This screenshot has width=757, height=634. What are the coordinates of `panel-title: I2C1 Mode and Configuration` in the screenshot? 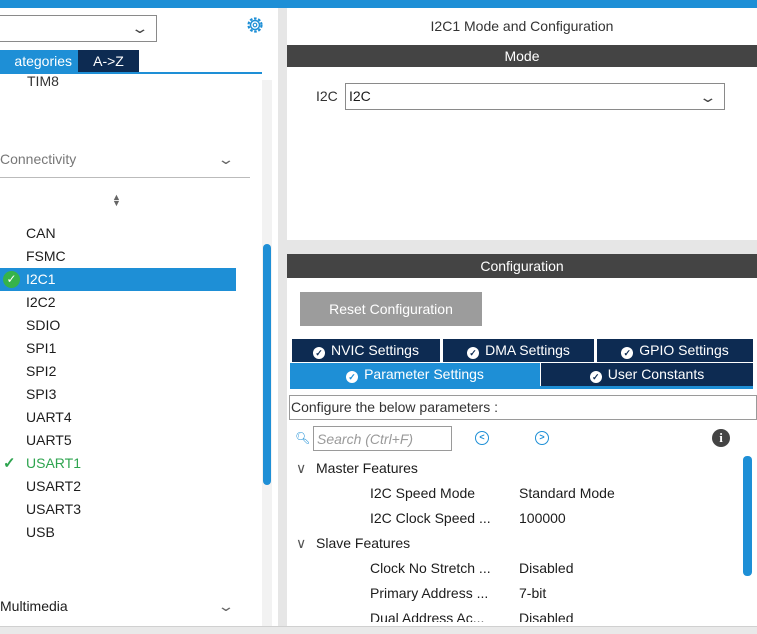 It's located at (522, 26).